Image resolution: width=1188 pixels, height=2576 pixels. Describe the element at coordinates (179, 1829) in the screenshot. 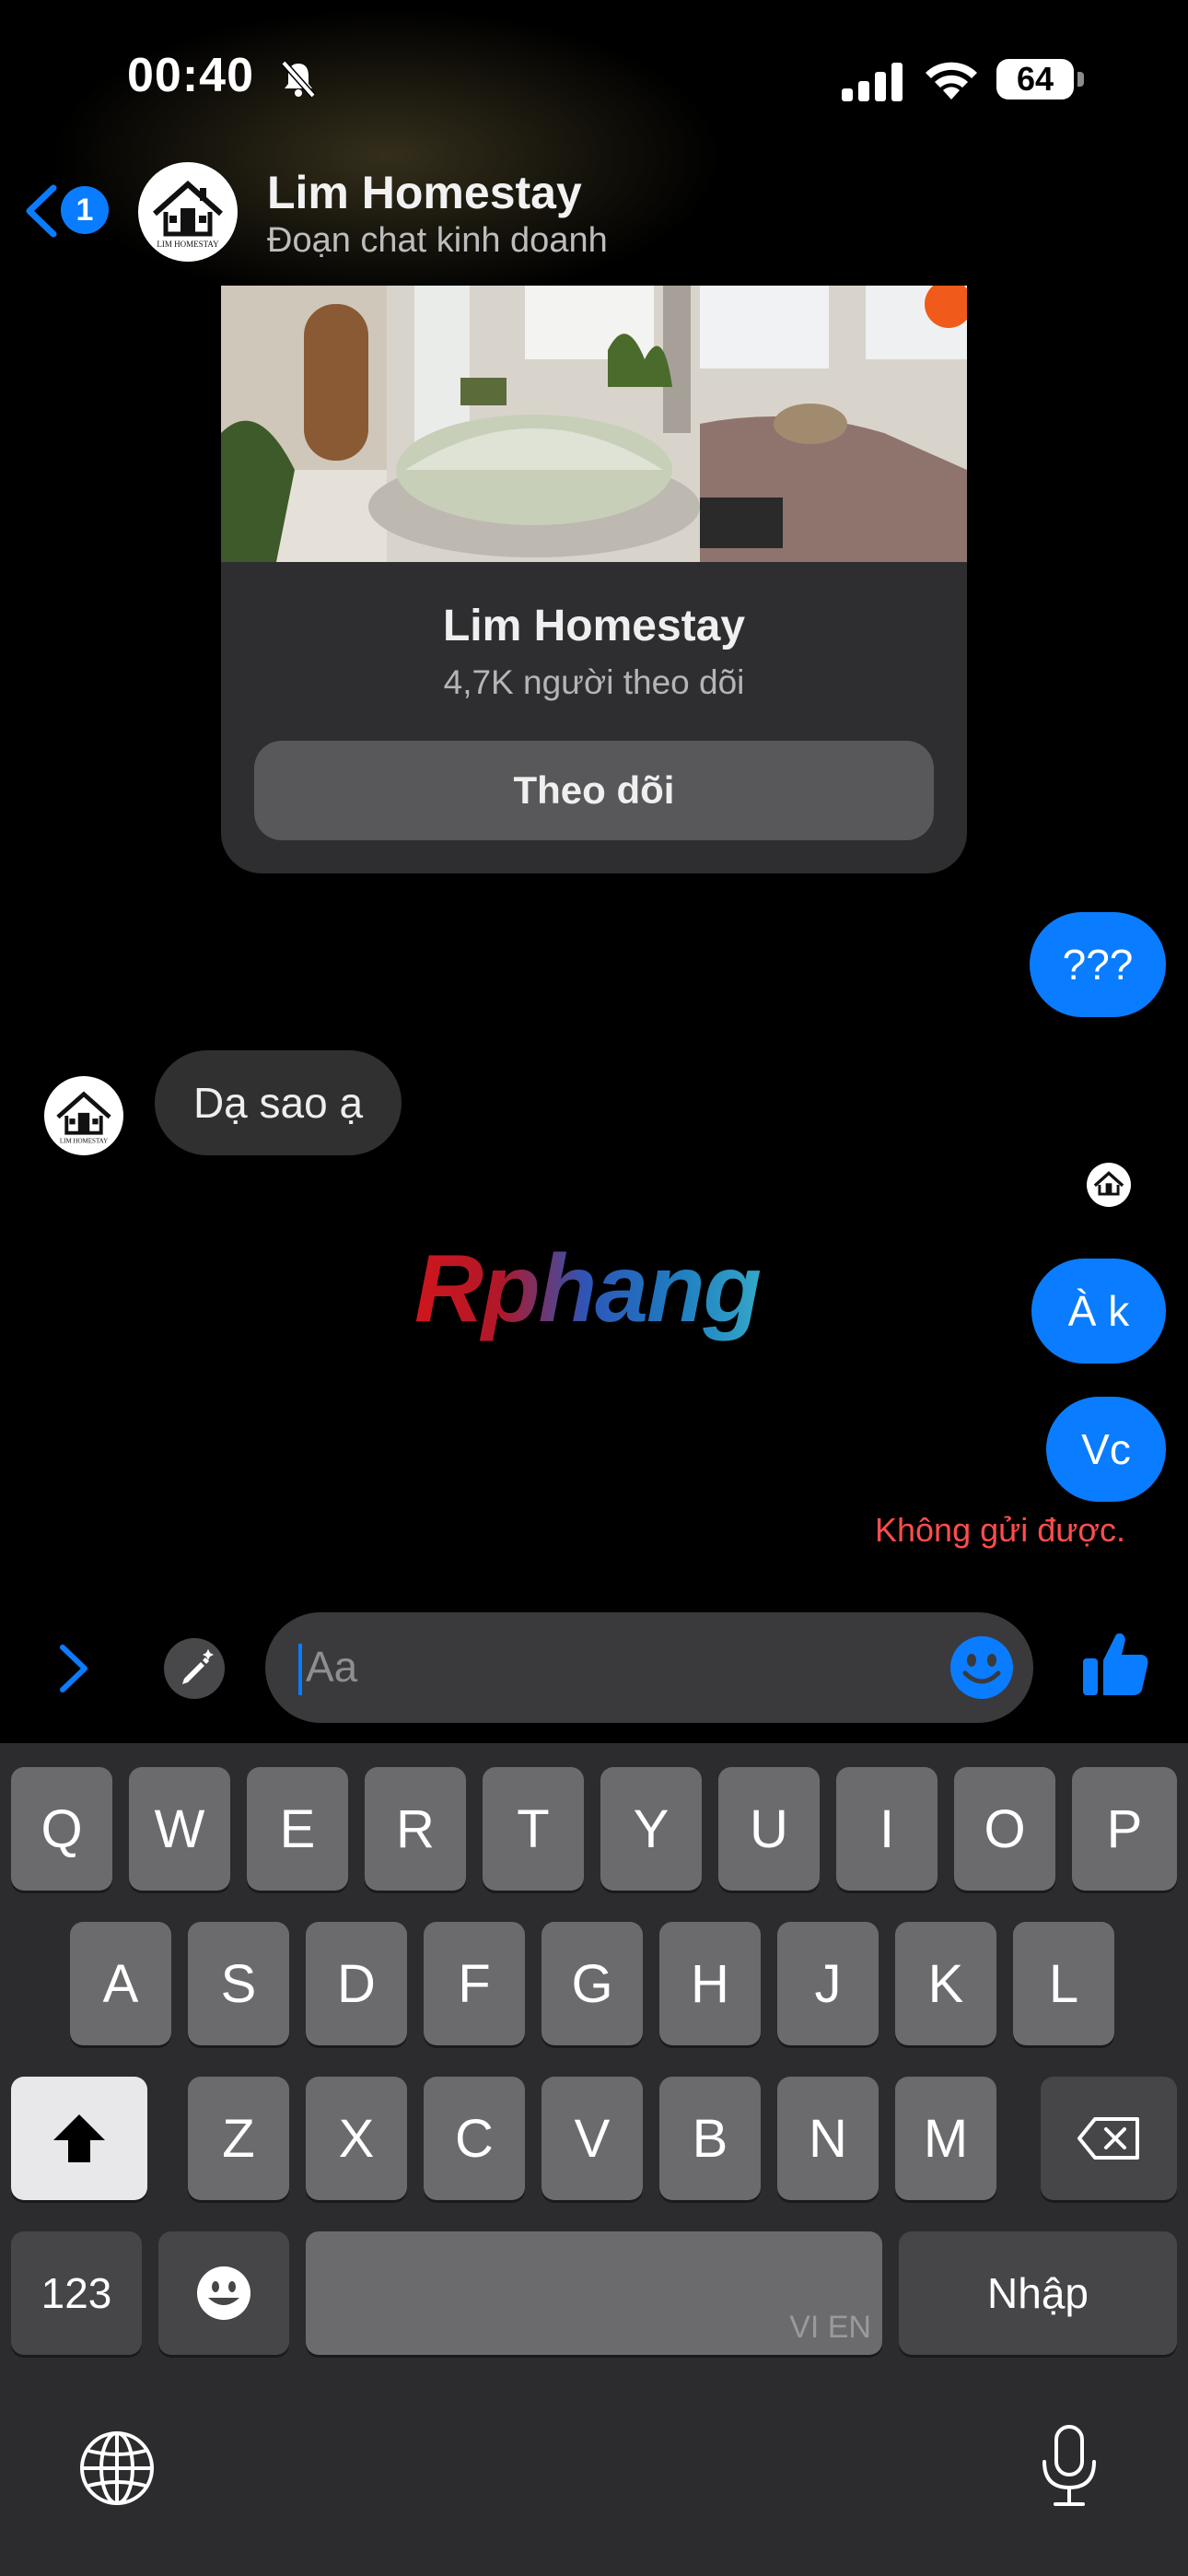

I see `key-w: W` at that location.